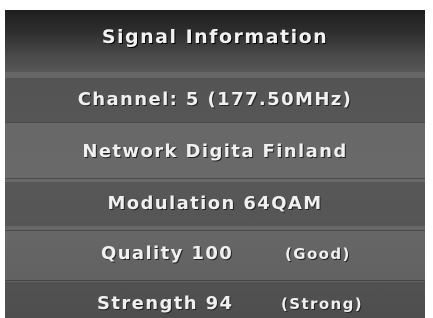 This screenshot has width=433, height=318. What do you see at coordinates (215, 37) in the screenshot?
I see `panel-title: Signal Information` at bounding box center [215, 37].